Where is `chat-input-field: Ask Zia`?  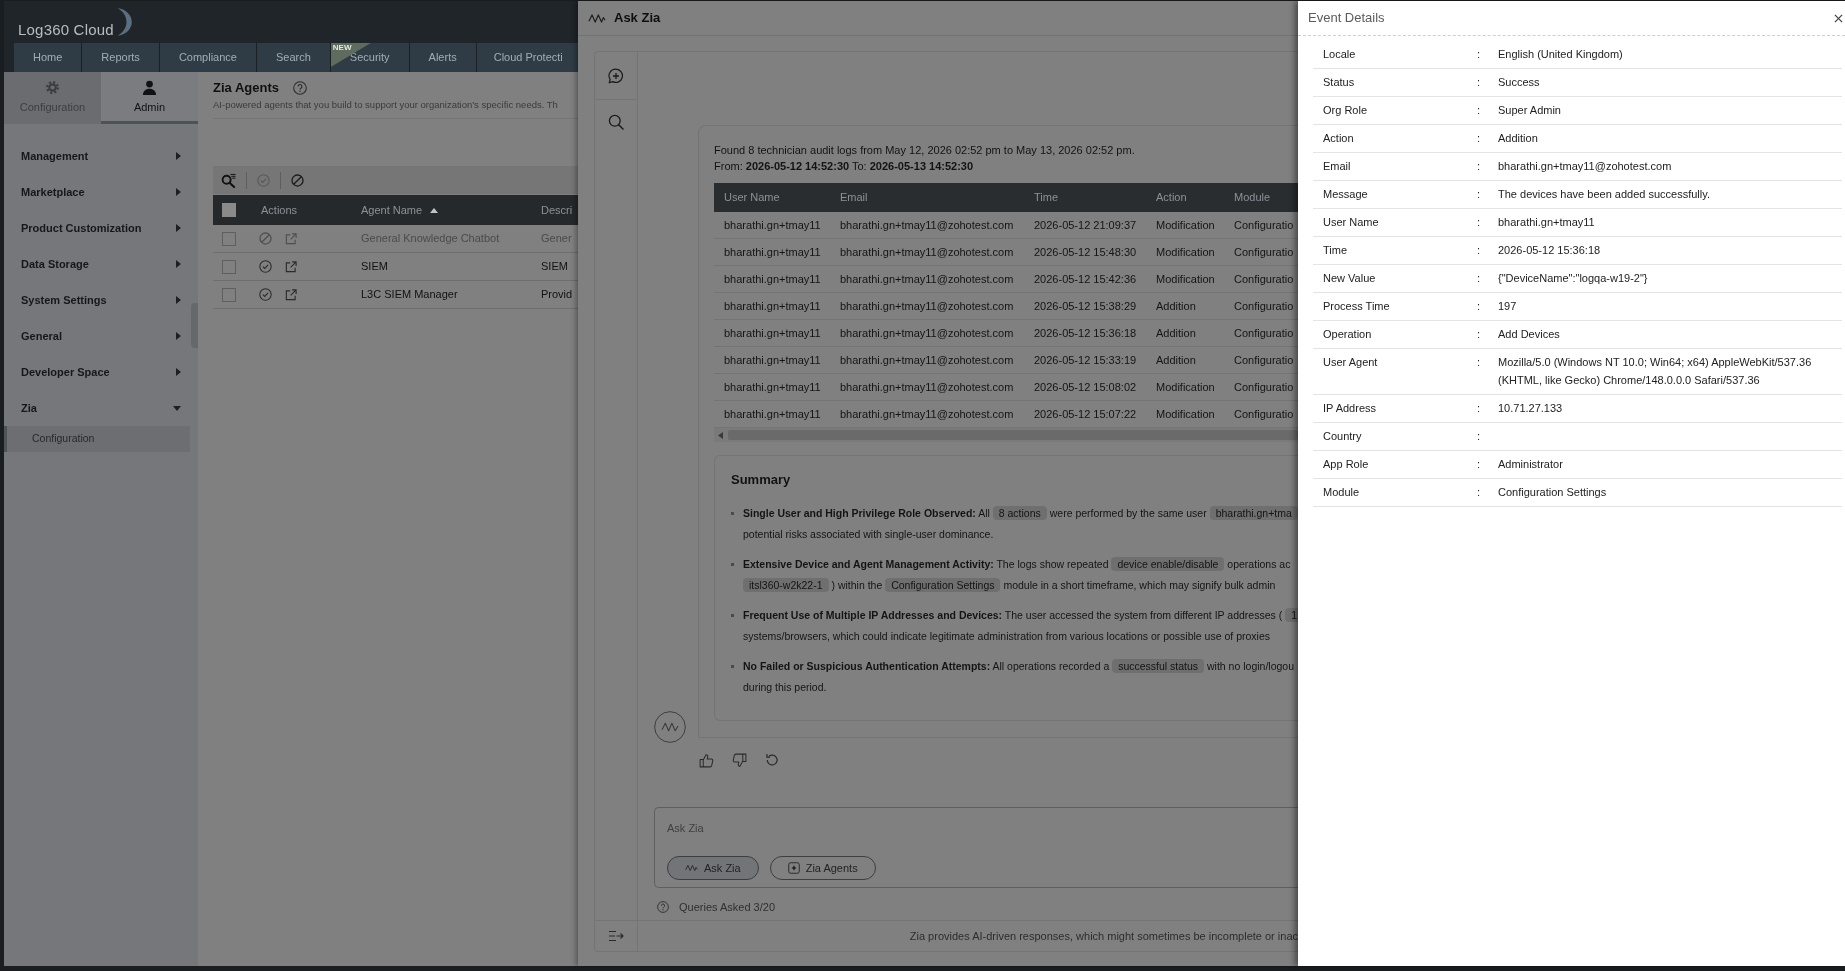
chat-input-field: Ask Zia is located at coordinates (817, 828).